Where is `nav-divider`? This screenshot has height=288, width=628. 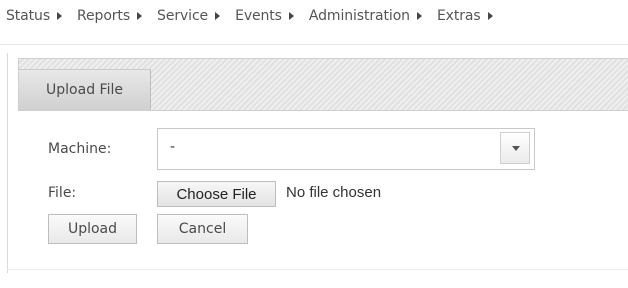 nav-divider is located at coordinates (314, 44).